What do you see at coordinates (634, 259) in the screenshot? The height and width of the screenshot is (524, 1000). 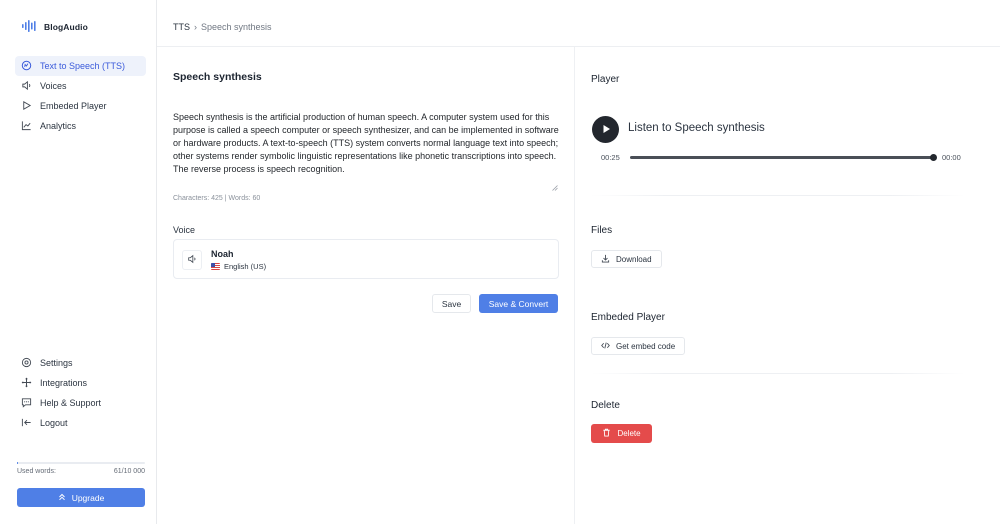 I see `download-label: Download` at bounding box center [634, 259].